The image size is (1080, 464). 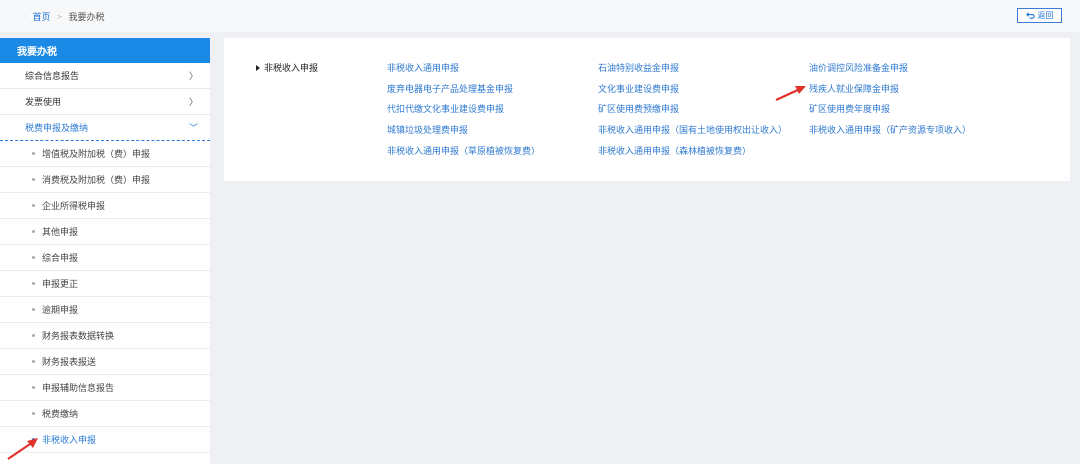 I want to click on link-land-transfer-income: 非税收入通用申报（国有土地使用权出让收入）, so click(x=692, y=129).